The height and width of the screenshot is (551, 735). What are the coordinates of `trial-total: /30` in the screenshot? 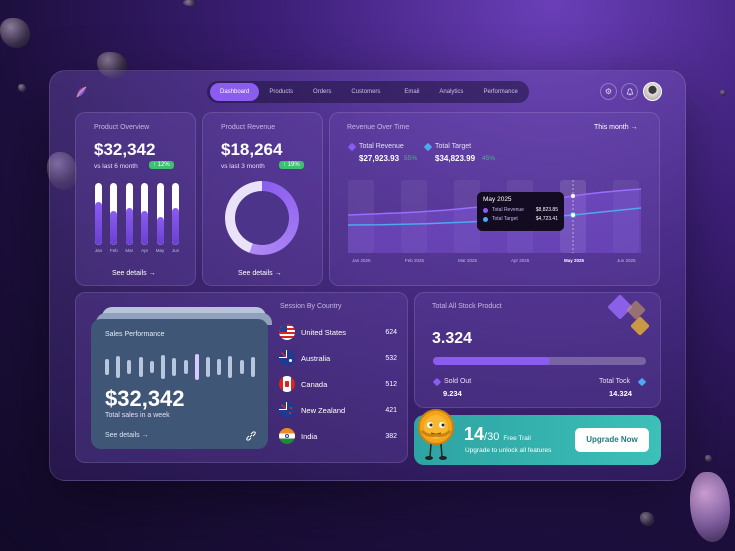 It's located at (492, 437).